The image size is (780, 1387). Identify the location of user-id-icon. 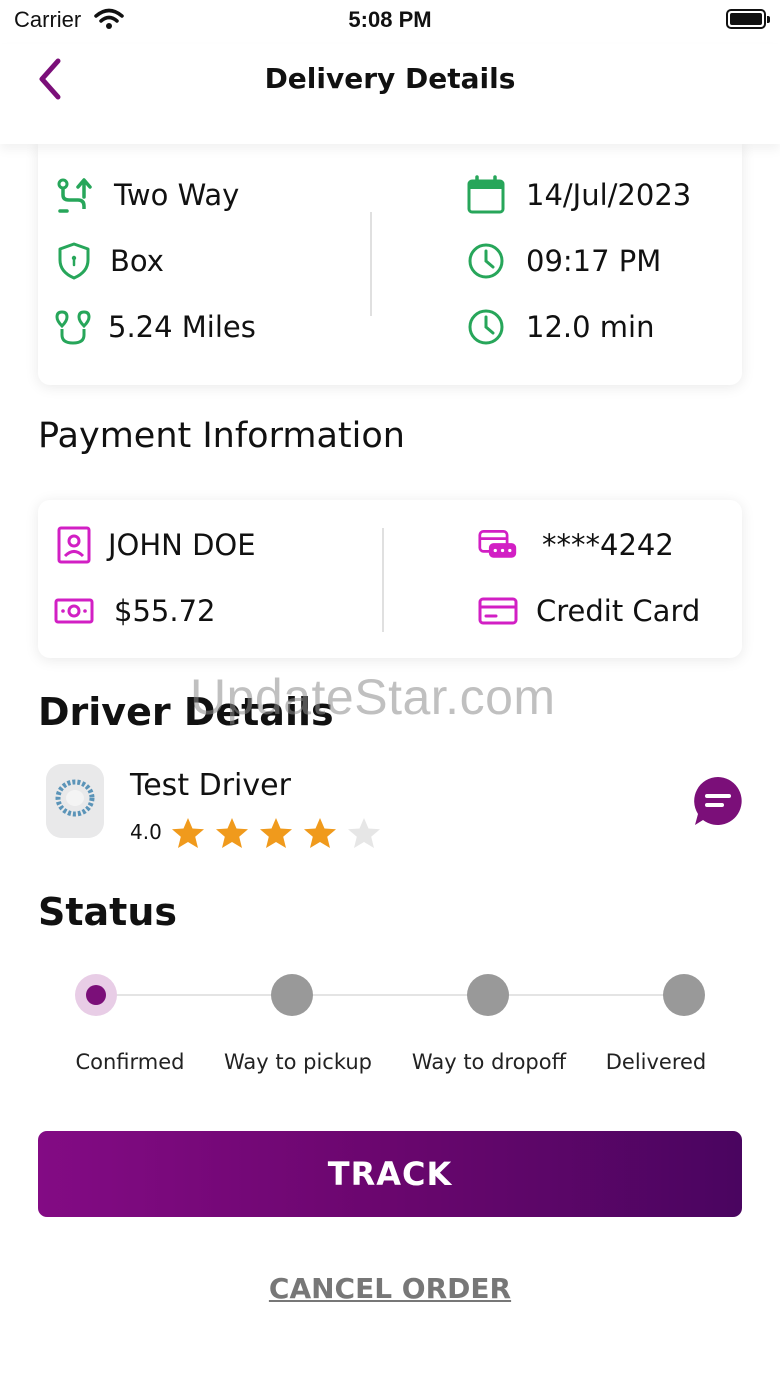
(74, 545).